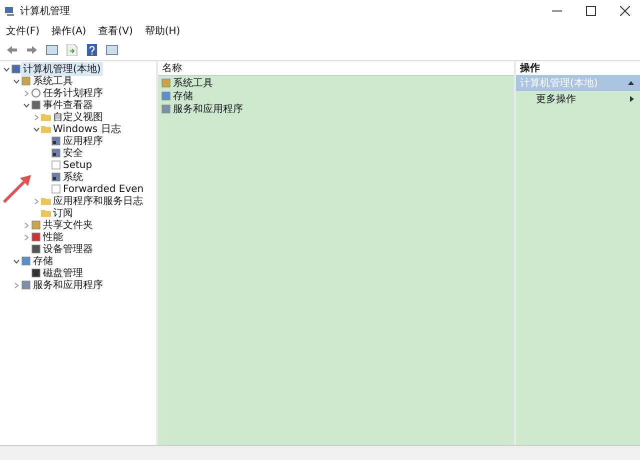  Describe the element at coordinates (78, 117) in the screenshot. I see `tree-item: 自定义视图` at that location.